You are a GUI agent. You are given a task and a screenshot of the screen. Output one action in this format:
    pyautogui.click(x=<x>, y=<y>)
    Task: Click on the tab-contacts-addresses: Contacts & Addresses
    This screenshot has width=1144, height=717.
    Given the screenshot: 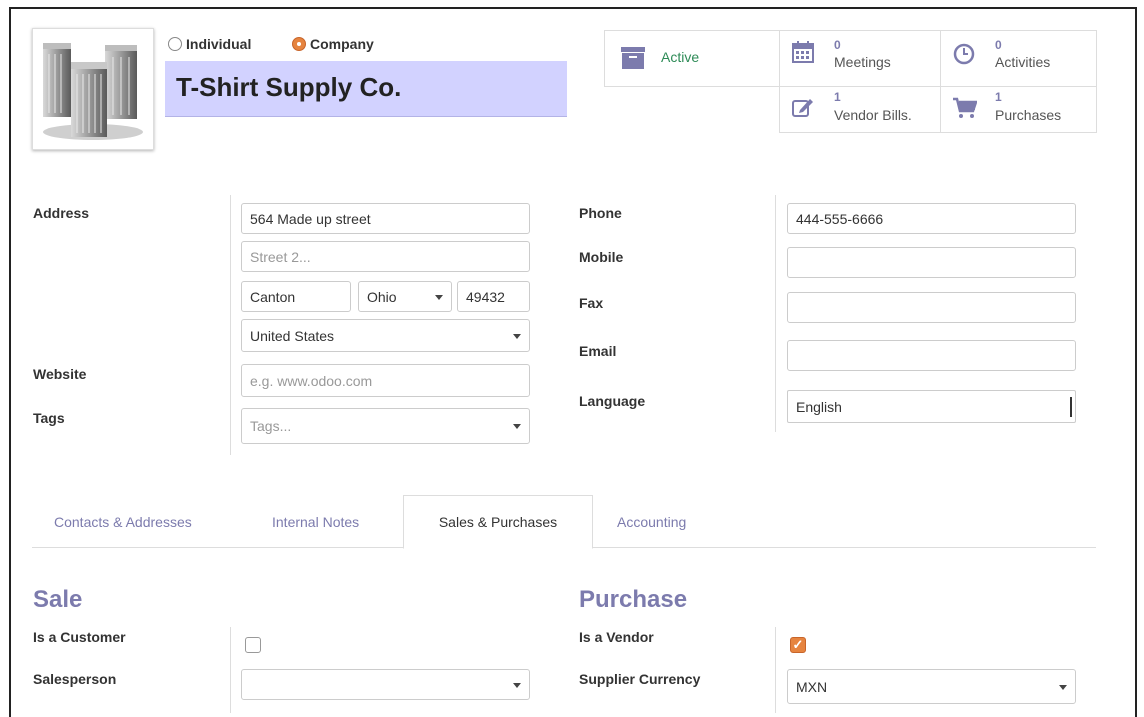 What is the action you would take?
    pyautogui.click(x=123, y=522)
    